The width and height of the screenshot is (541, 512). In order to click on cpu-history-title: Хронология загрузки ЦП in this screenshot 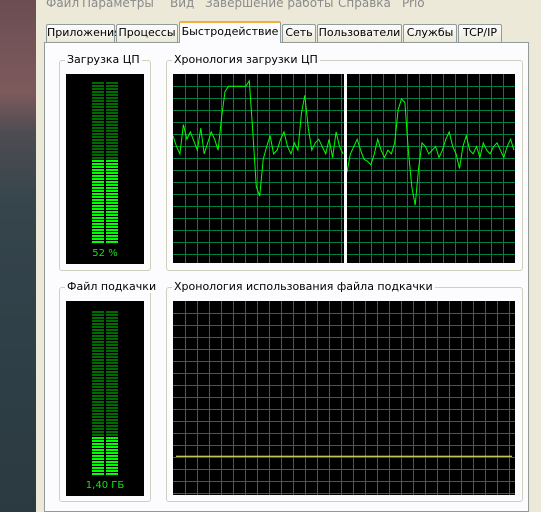, I will do `click(246, 59)`.